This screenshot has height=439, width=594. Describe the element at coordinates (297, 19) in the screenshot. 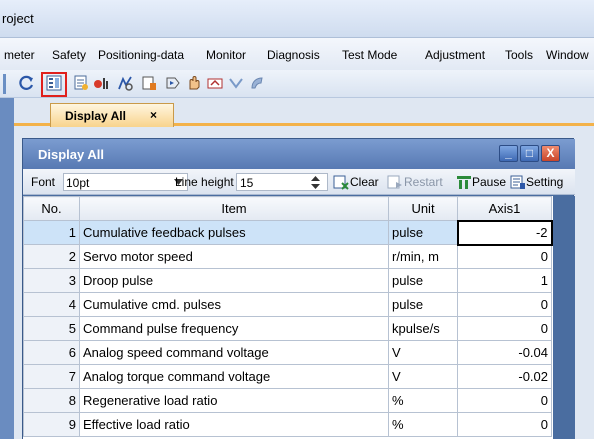

I see `app-titlebar: roject` at that location.